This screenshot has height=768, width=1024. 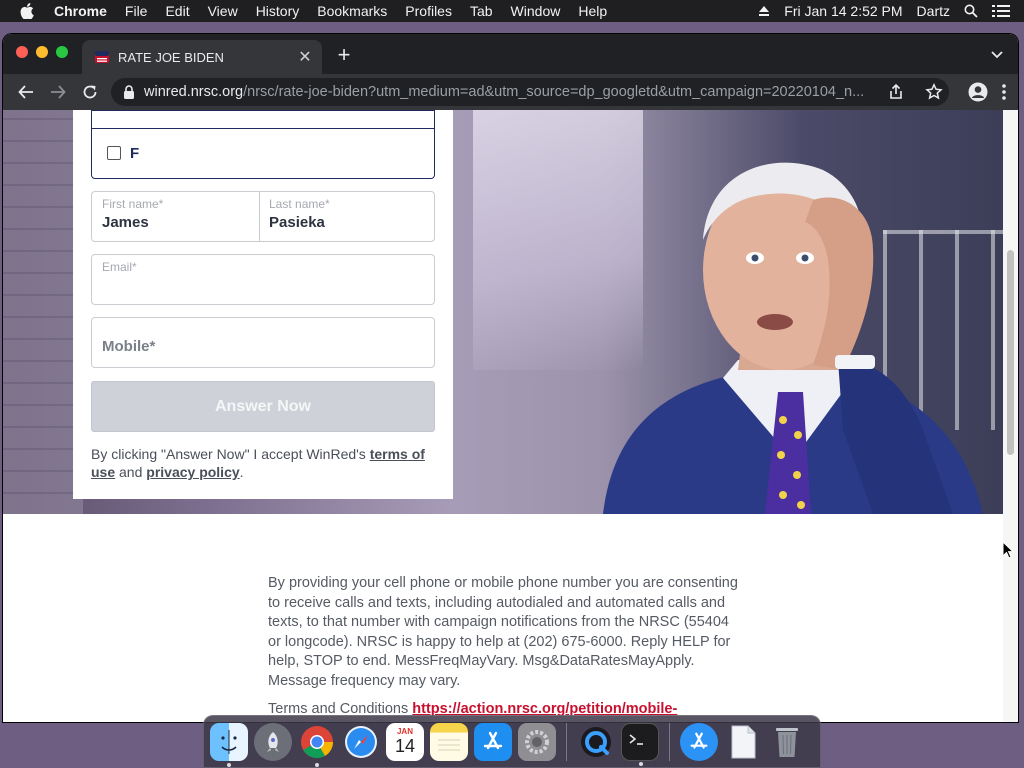 I want to click on tab-search-chevron-icon, so click(x=997, y=54).